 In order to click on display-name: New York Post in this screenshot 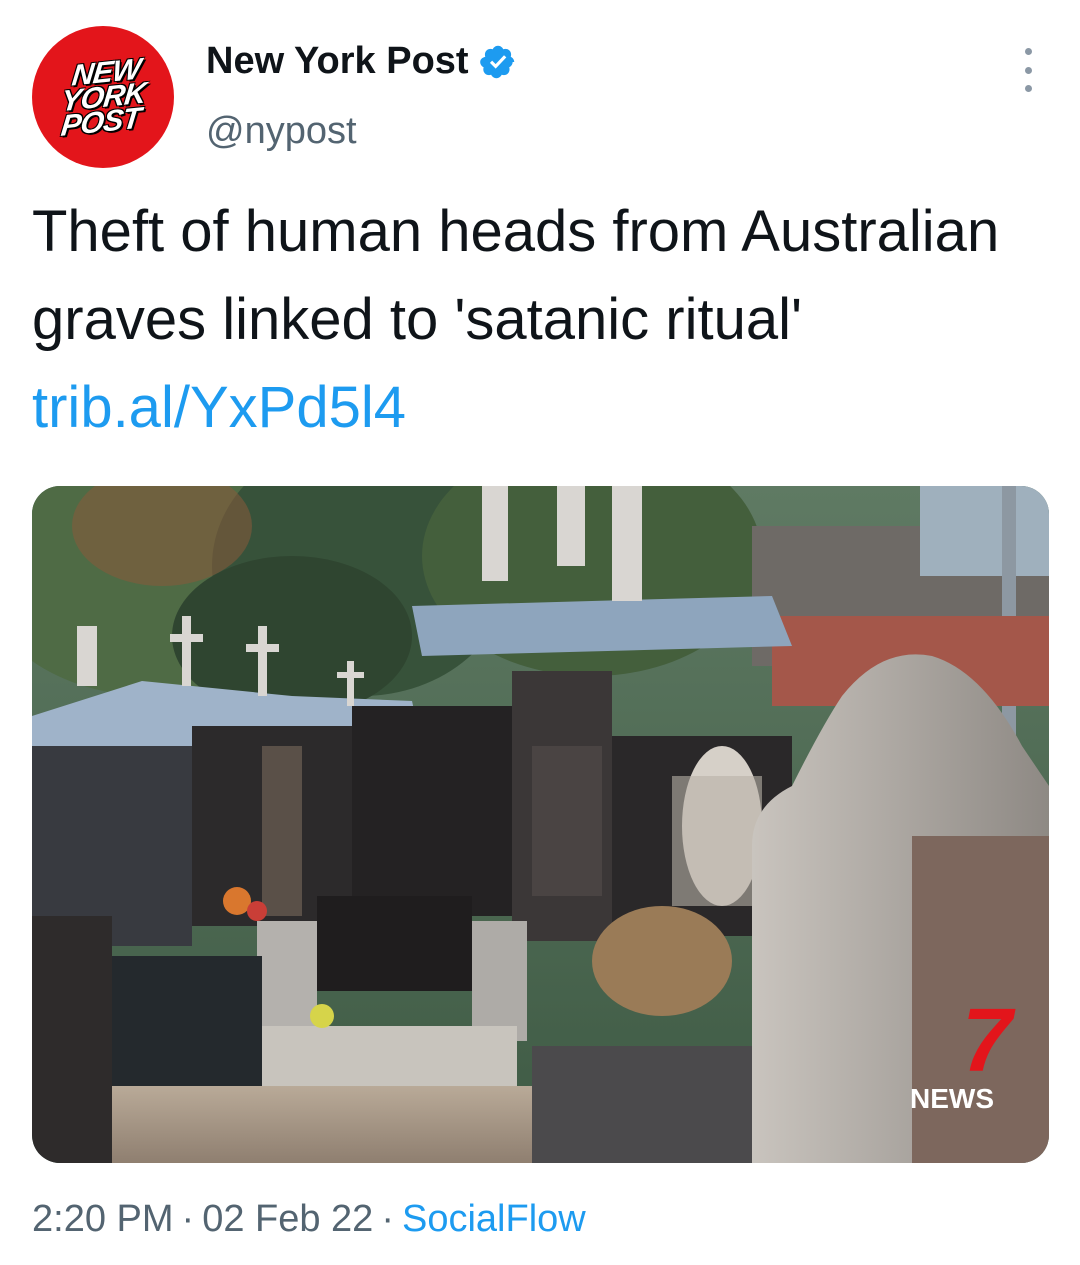, I will do `click(337, 61)`.